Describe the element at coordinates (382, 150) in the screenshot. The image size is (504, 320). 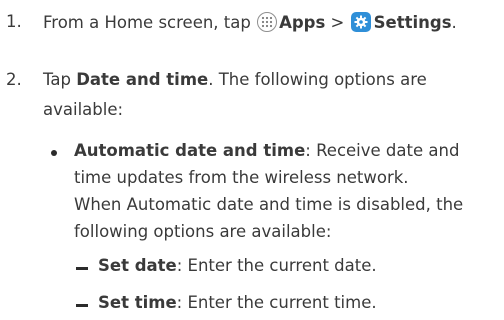
I see `option-desc: : Receive date and` at that location.